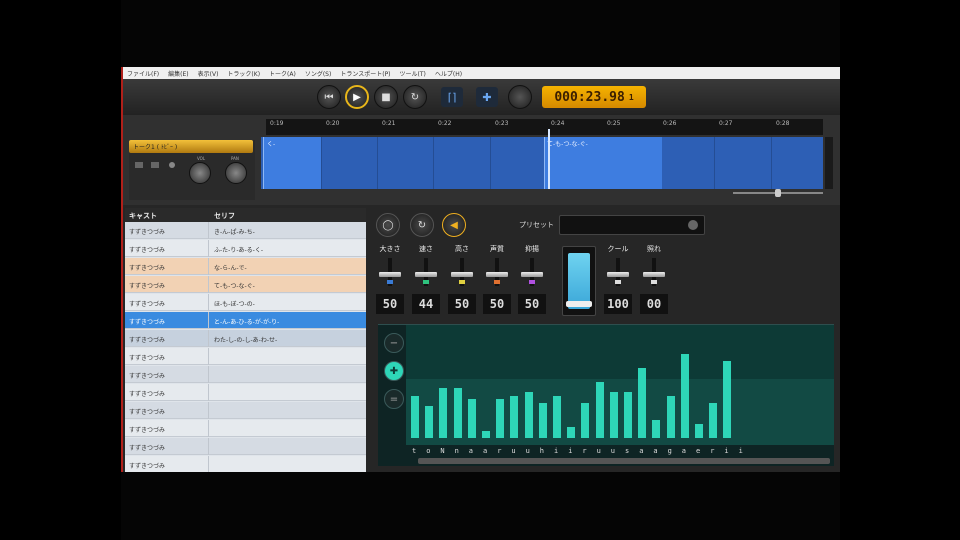 Image resolution: width=960 pixels, height=540 pixels. I want to click on menu-talk: トーク(A), so click(282, 73).